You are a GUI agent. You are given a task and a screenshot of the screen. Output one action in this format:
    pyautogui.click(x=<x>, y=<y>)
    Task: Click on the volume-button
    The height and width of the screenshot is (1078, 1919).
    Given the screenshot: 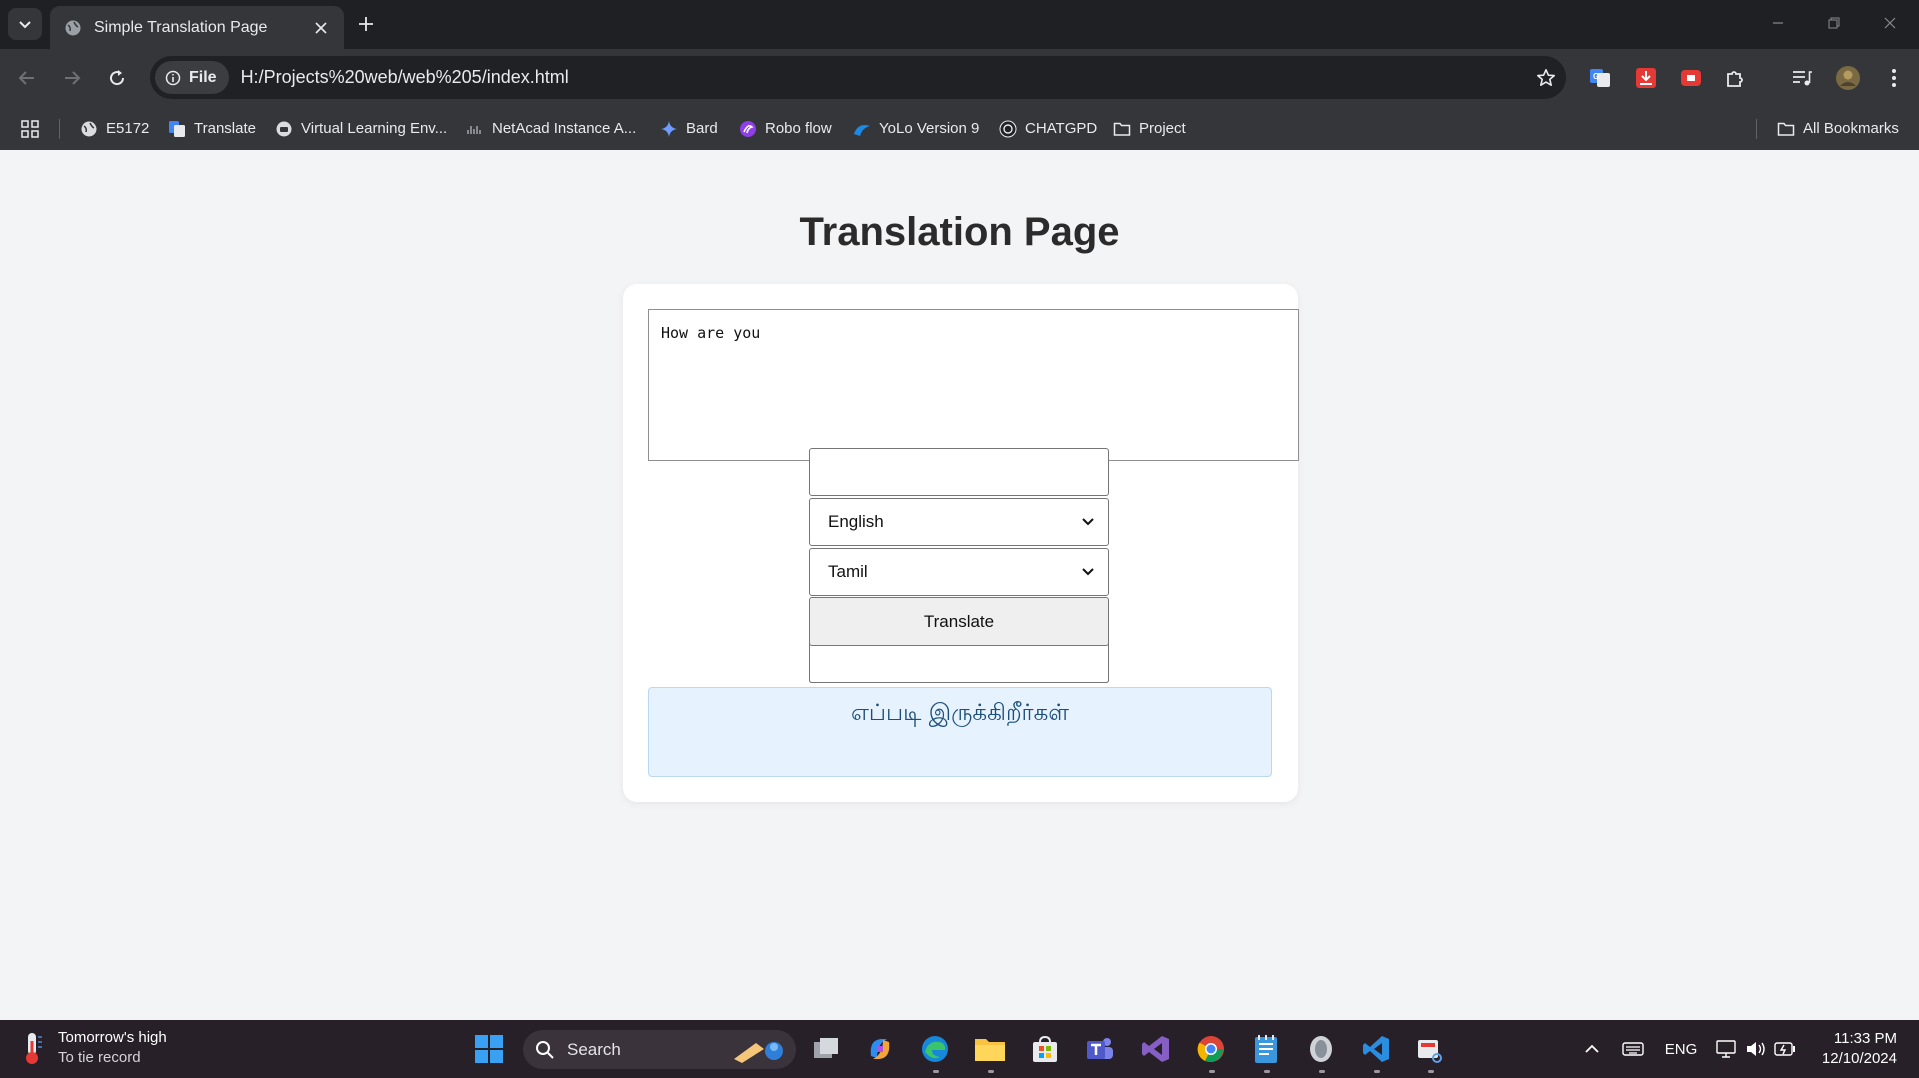 What is the action you would take?
    pyautogui.click(x=1756, y=1049)
    